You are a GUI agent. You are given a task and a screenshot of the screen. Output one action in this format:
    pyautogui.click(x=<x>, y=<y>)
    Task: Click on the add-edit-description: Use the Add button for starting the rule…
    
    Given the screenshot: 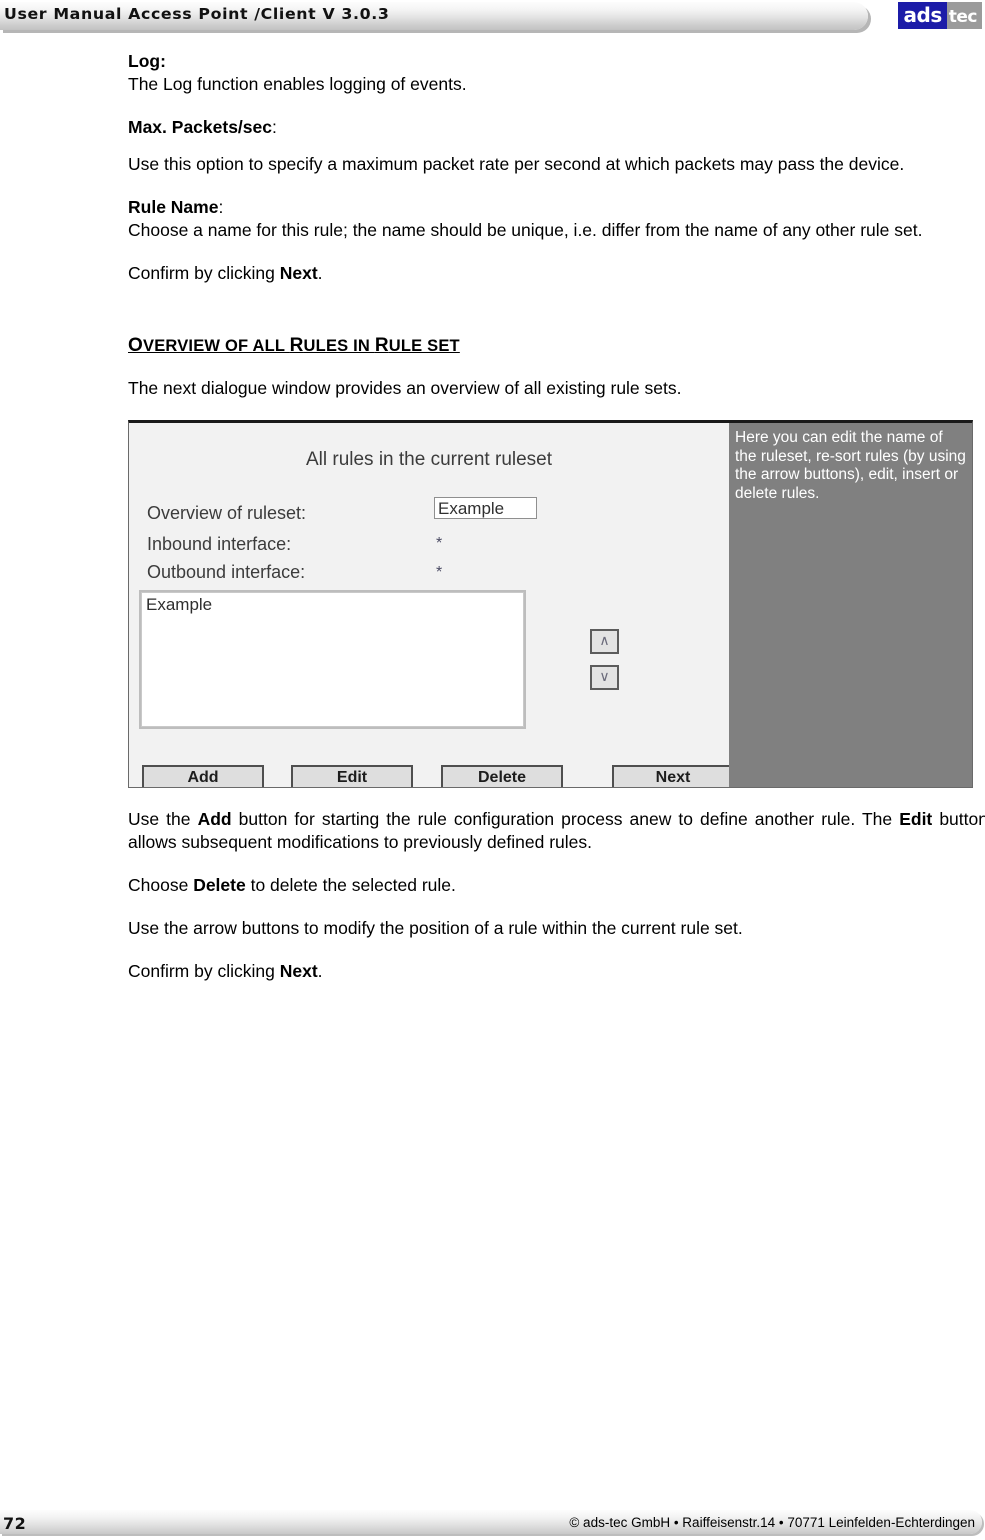 What is the action you would take?
    pyautogui.click(x=556, y=831)
    